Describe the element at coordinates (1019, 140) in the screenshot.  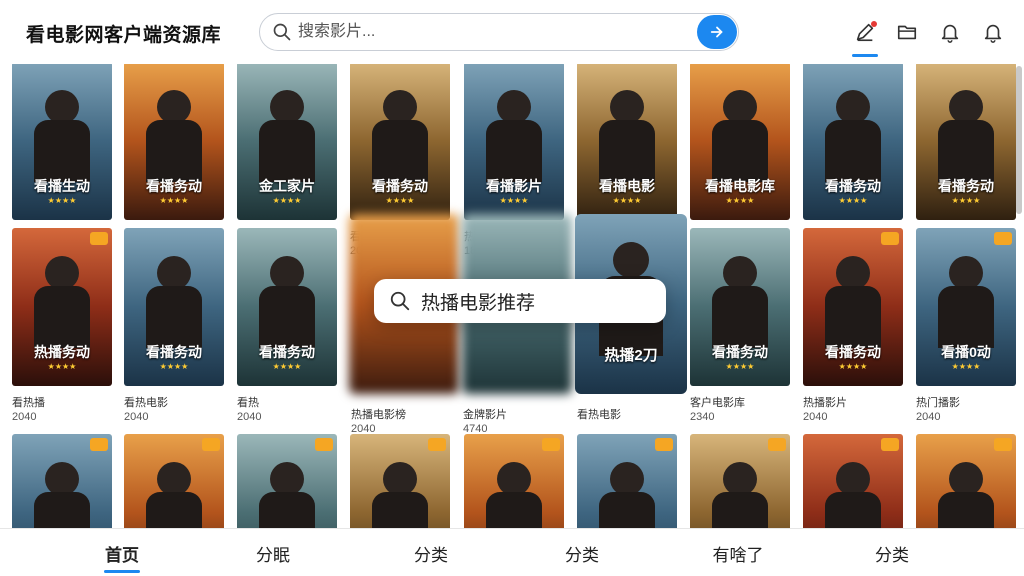
I see `scrollbar` at that location.